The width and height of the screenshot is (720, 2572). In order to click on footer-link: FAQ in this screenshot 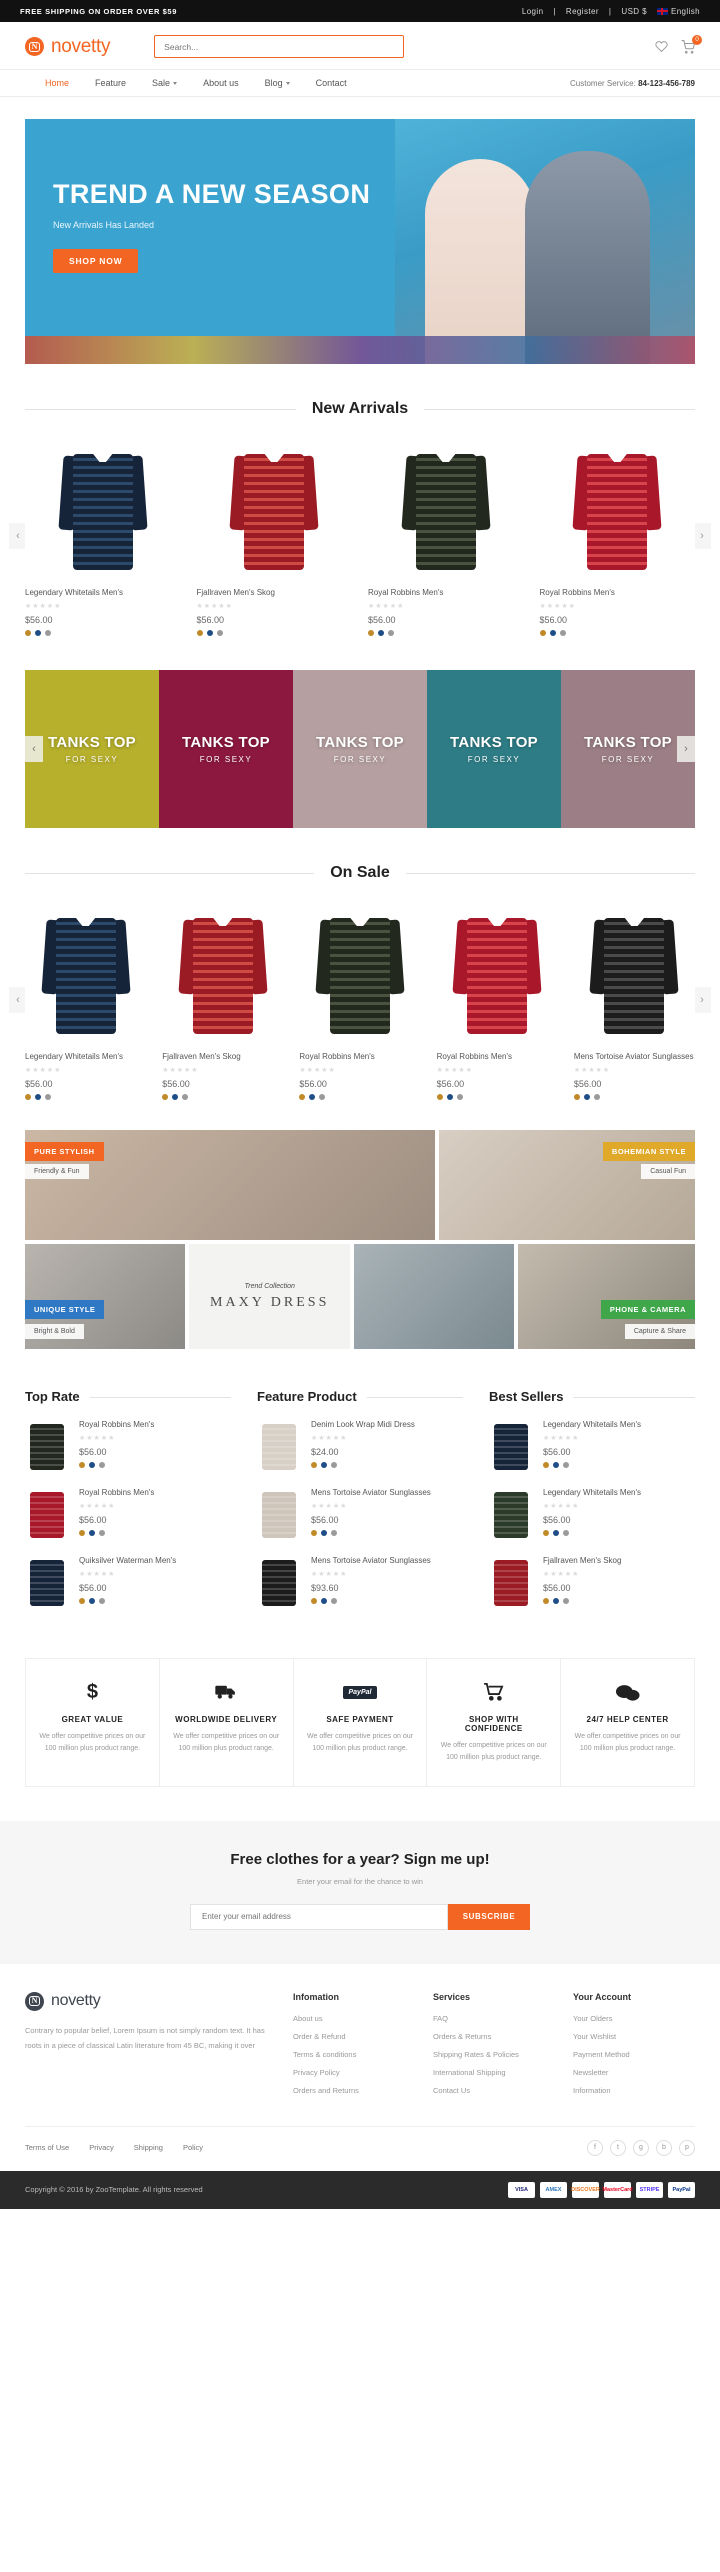, I will do `click(494, 2018)`.